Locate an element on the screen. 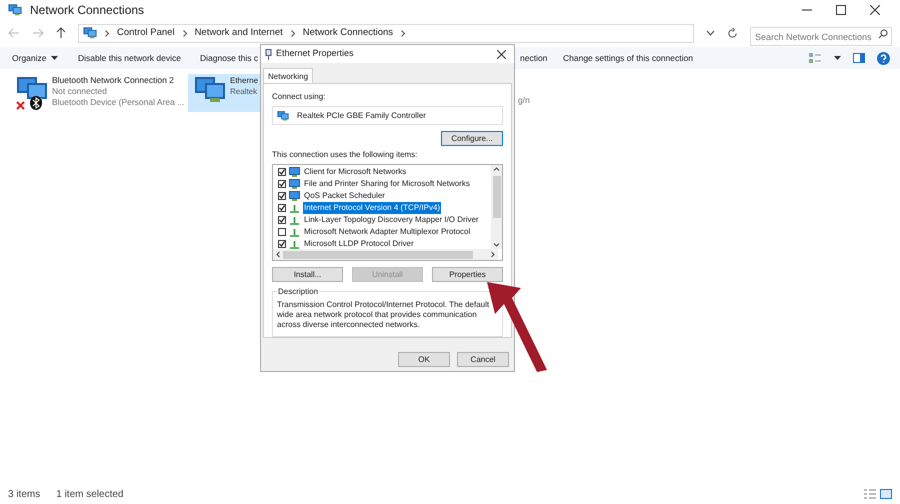  window-title: Network Connections is located at coordinates (87, 10).